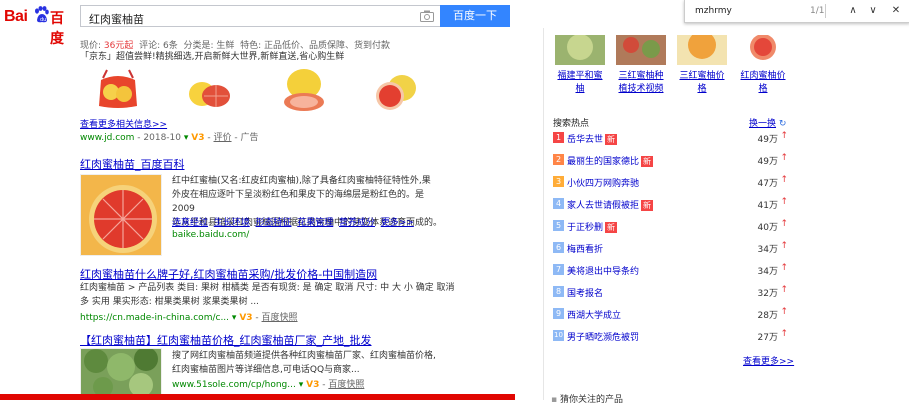  What do you see at coordinates (228, 274) in the screenshot?
I see `result3-title: 红肉蜜柚苗什么牌子好,红肉蜜柚苗采购/批发价格-中国制造网` at bounding box center [228, 274].